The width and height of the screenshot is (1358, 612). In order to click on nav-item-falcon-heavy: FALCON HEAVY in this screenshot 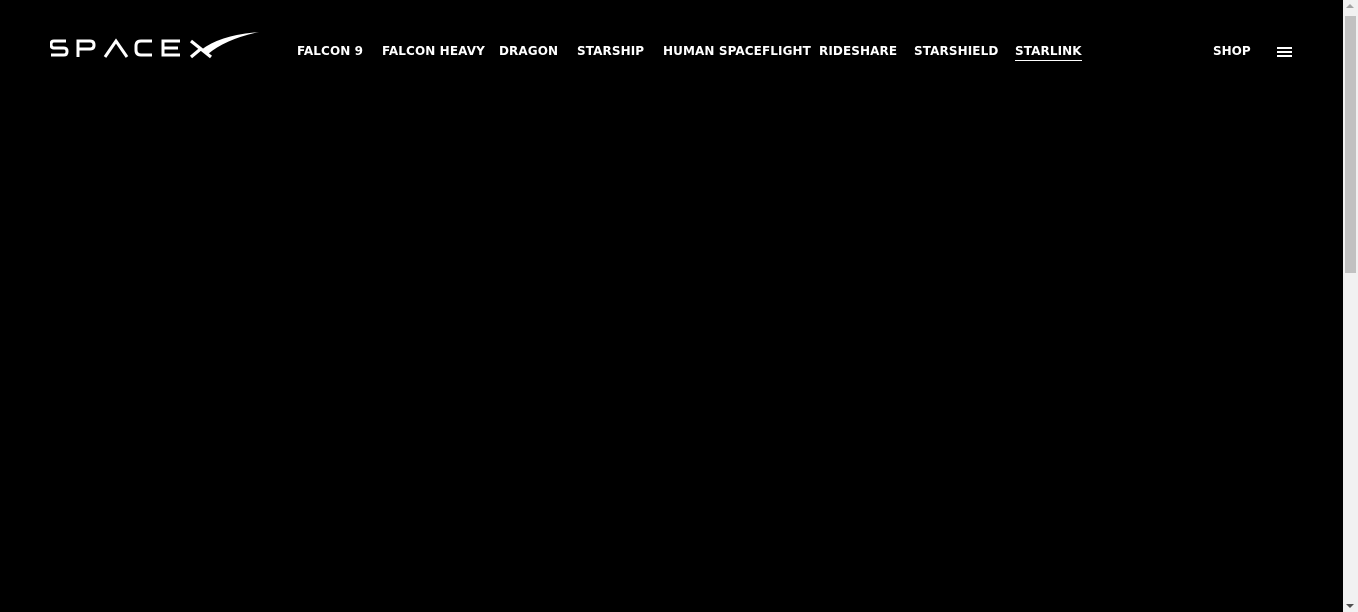, I will do `click(433, 52)`.